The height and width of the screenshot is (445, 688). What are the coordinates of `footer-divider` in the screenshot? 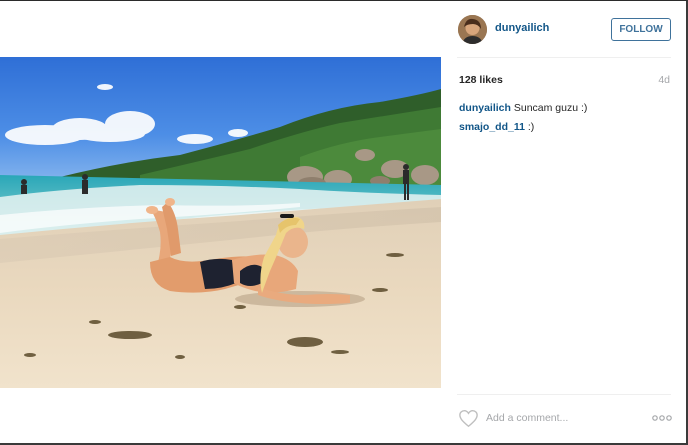 It's located at (564, 394).